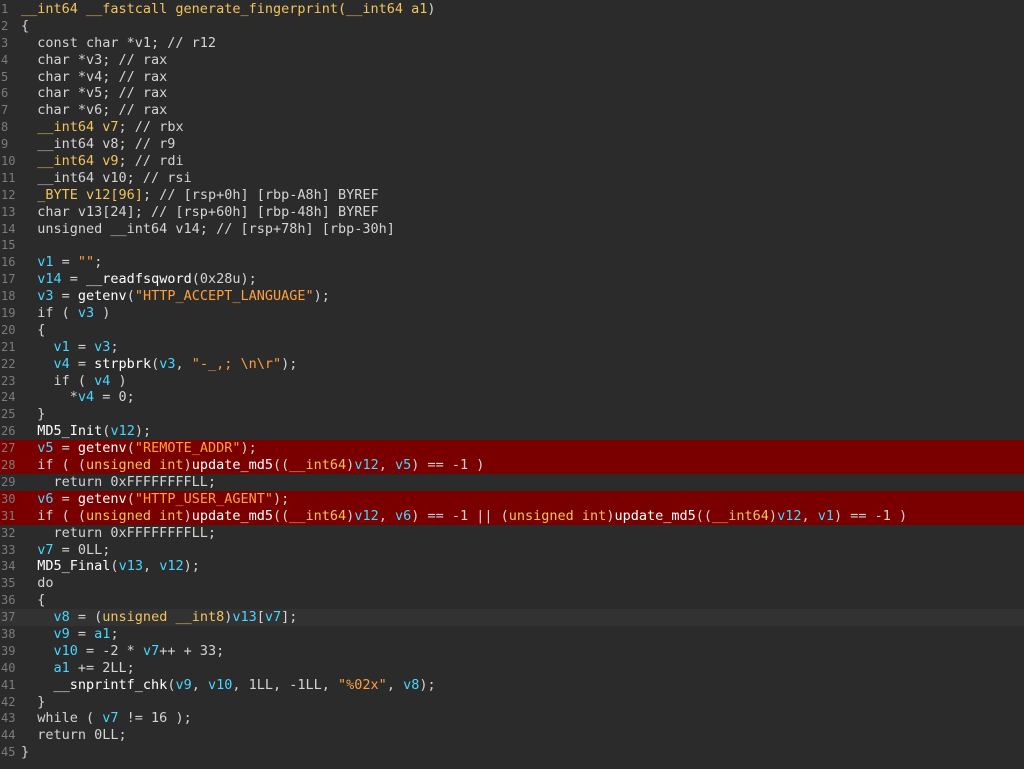 This screenshot has width=1024, height=769. Describe the element at coordinates (512, 364) in the screenshot. I see `code-line: 22 v4 = strpbrk(v3, "-_,; \n\r");` at that location.